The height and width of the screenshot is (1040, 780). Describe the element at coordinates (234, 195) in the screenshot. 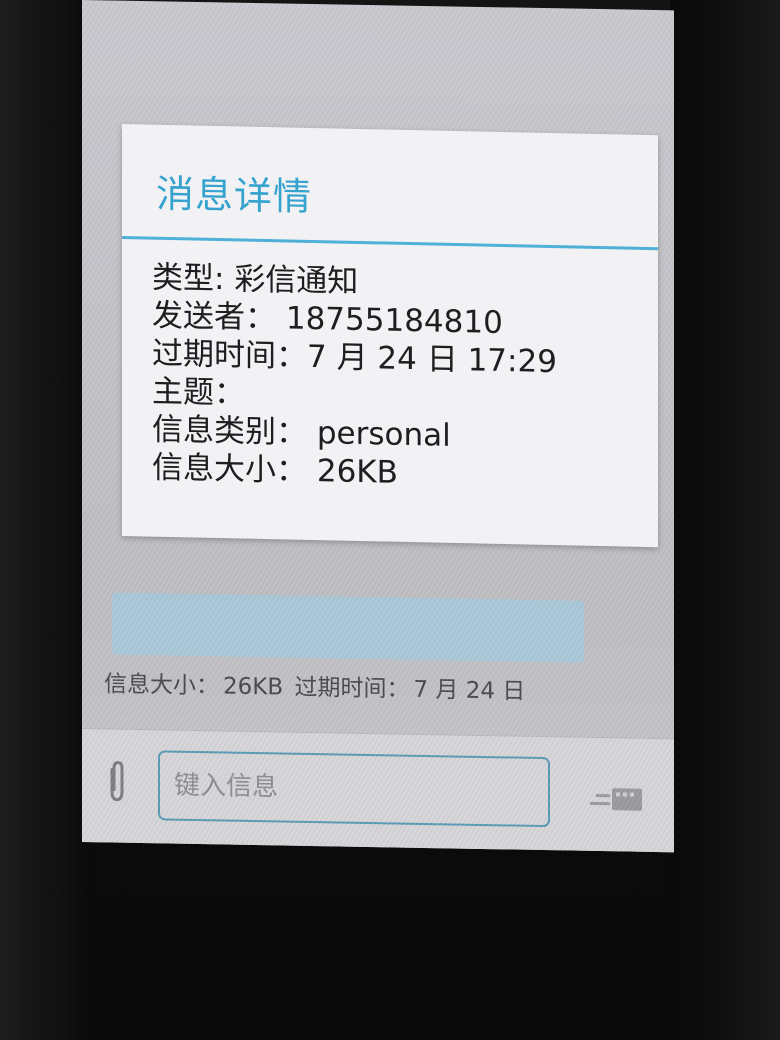

I see `dialog-title: 消息详情` at that location.